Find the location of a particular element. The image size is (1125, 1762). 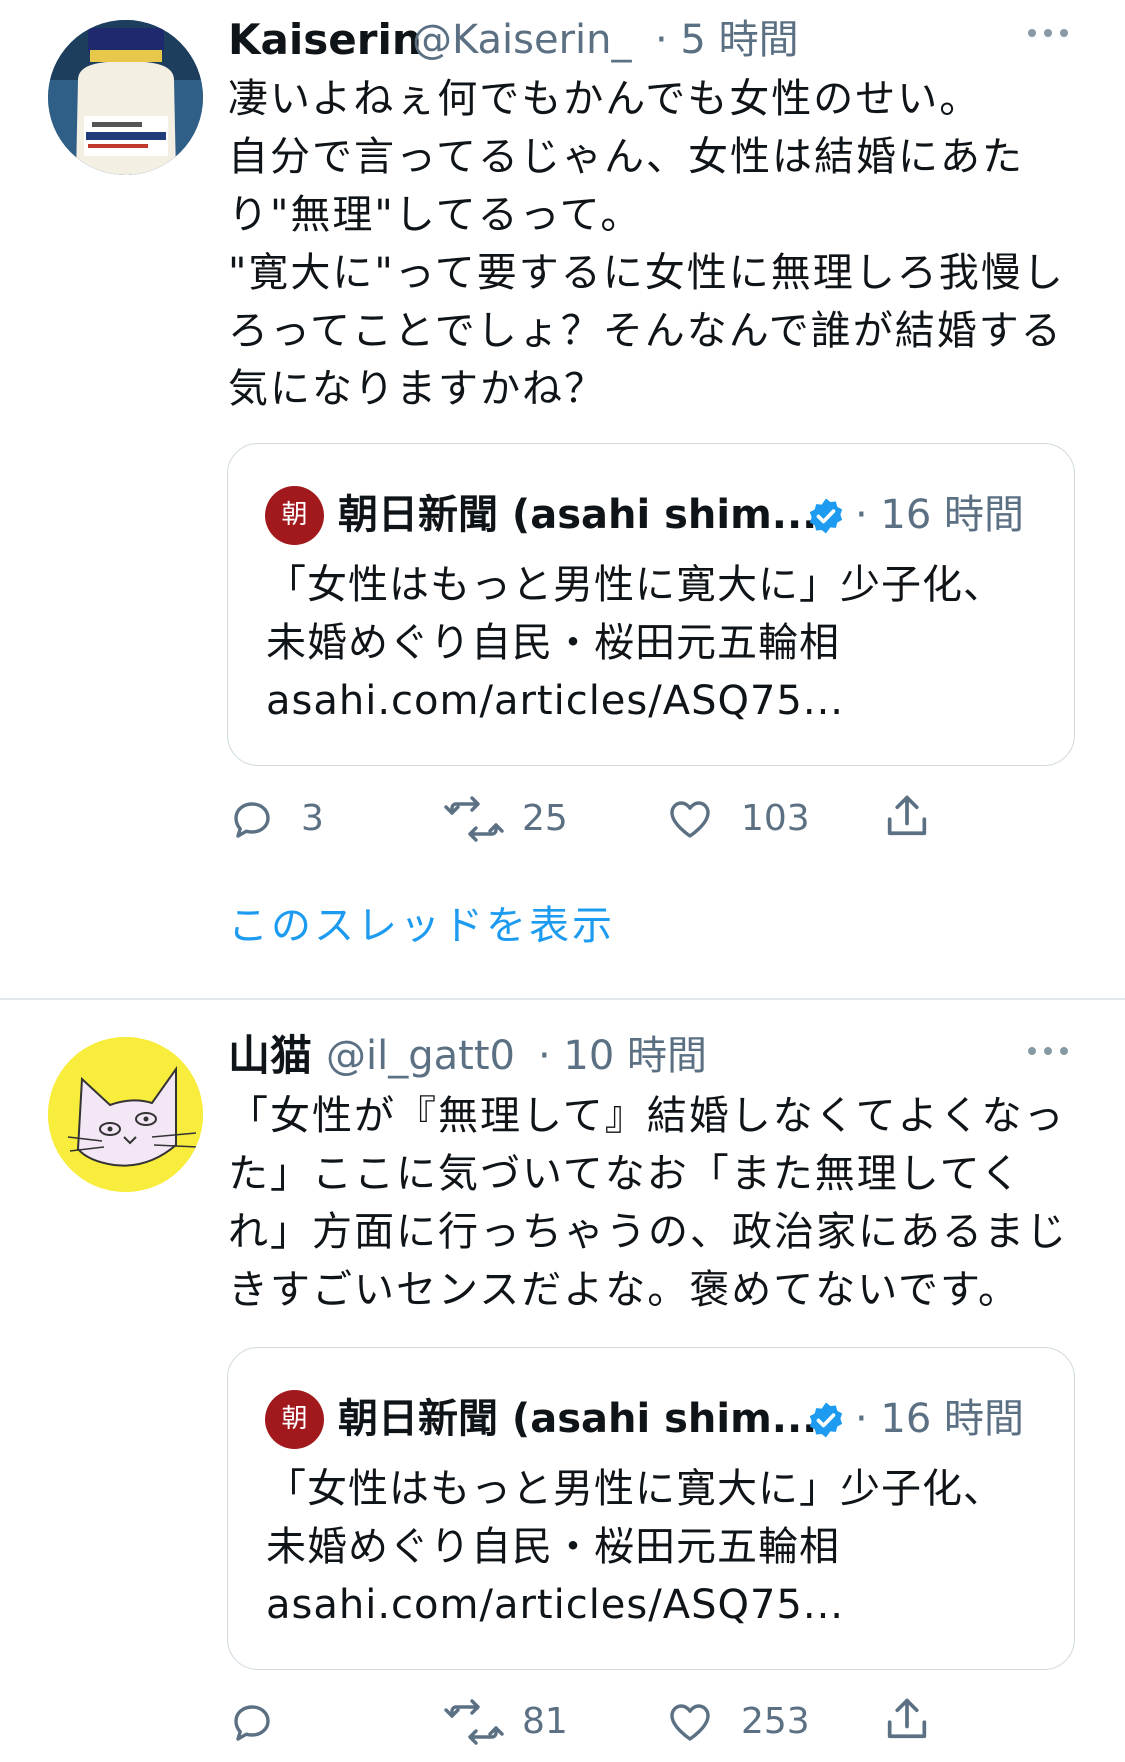

retweet-count: 25 is located at coordinates (545, 818).